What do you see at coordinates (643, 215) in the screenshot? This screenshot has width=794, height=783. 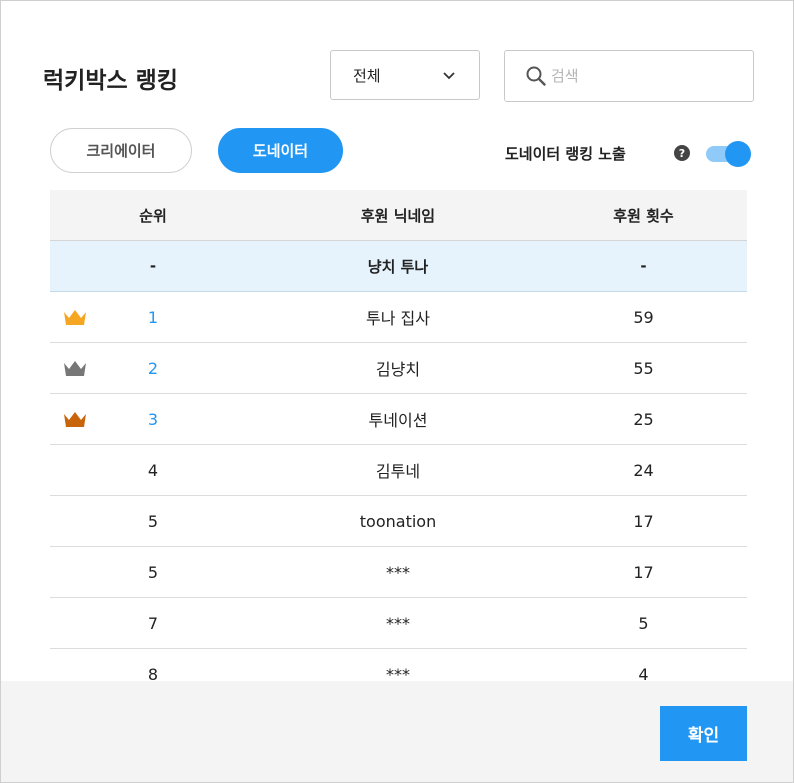 I see `header-count: 후원 횟수` at bounding box center [643, 215].